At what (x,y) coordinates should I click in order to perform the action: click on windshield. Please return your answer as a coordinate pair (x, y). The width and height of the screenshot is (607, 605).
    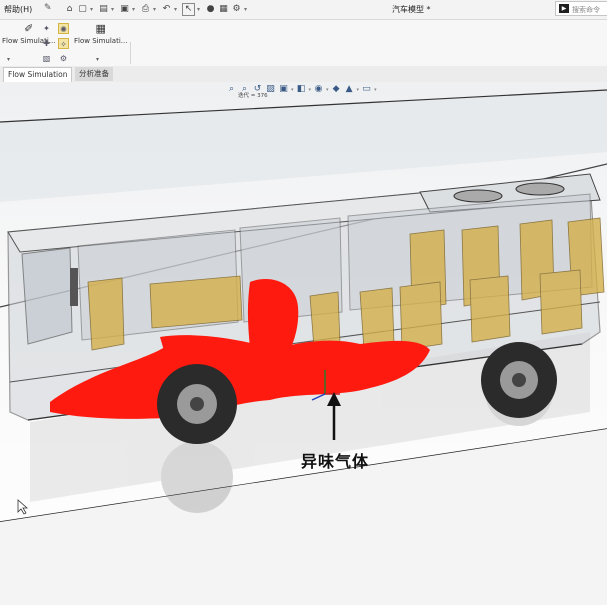
    Looking at the image, I should click on (47, 296).